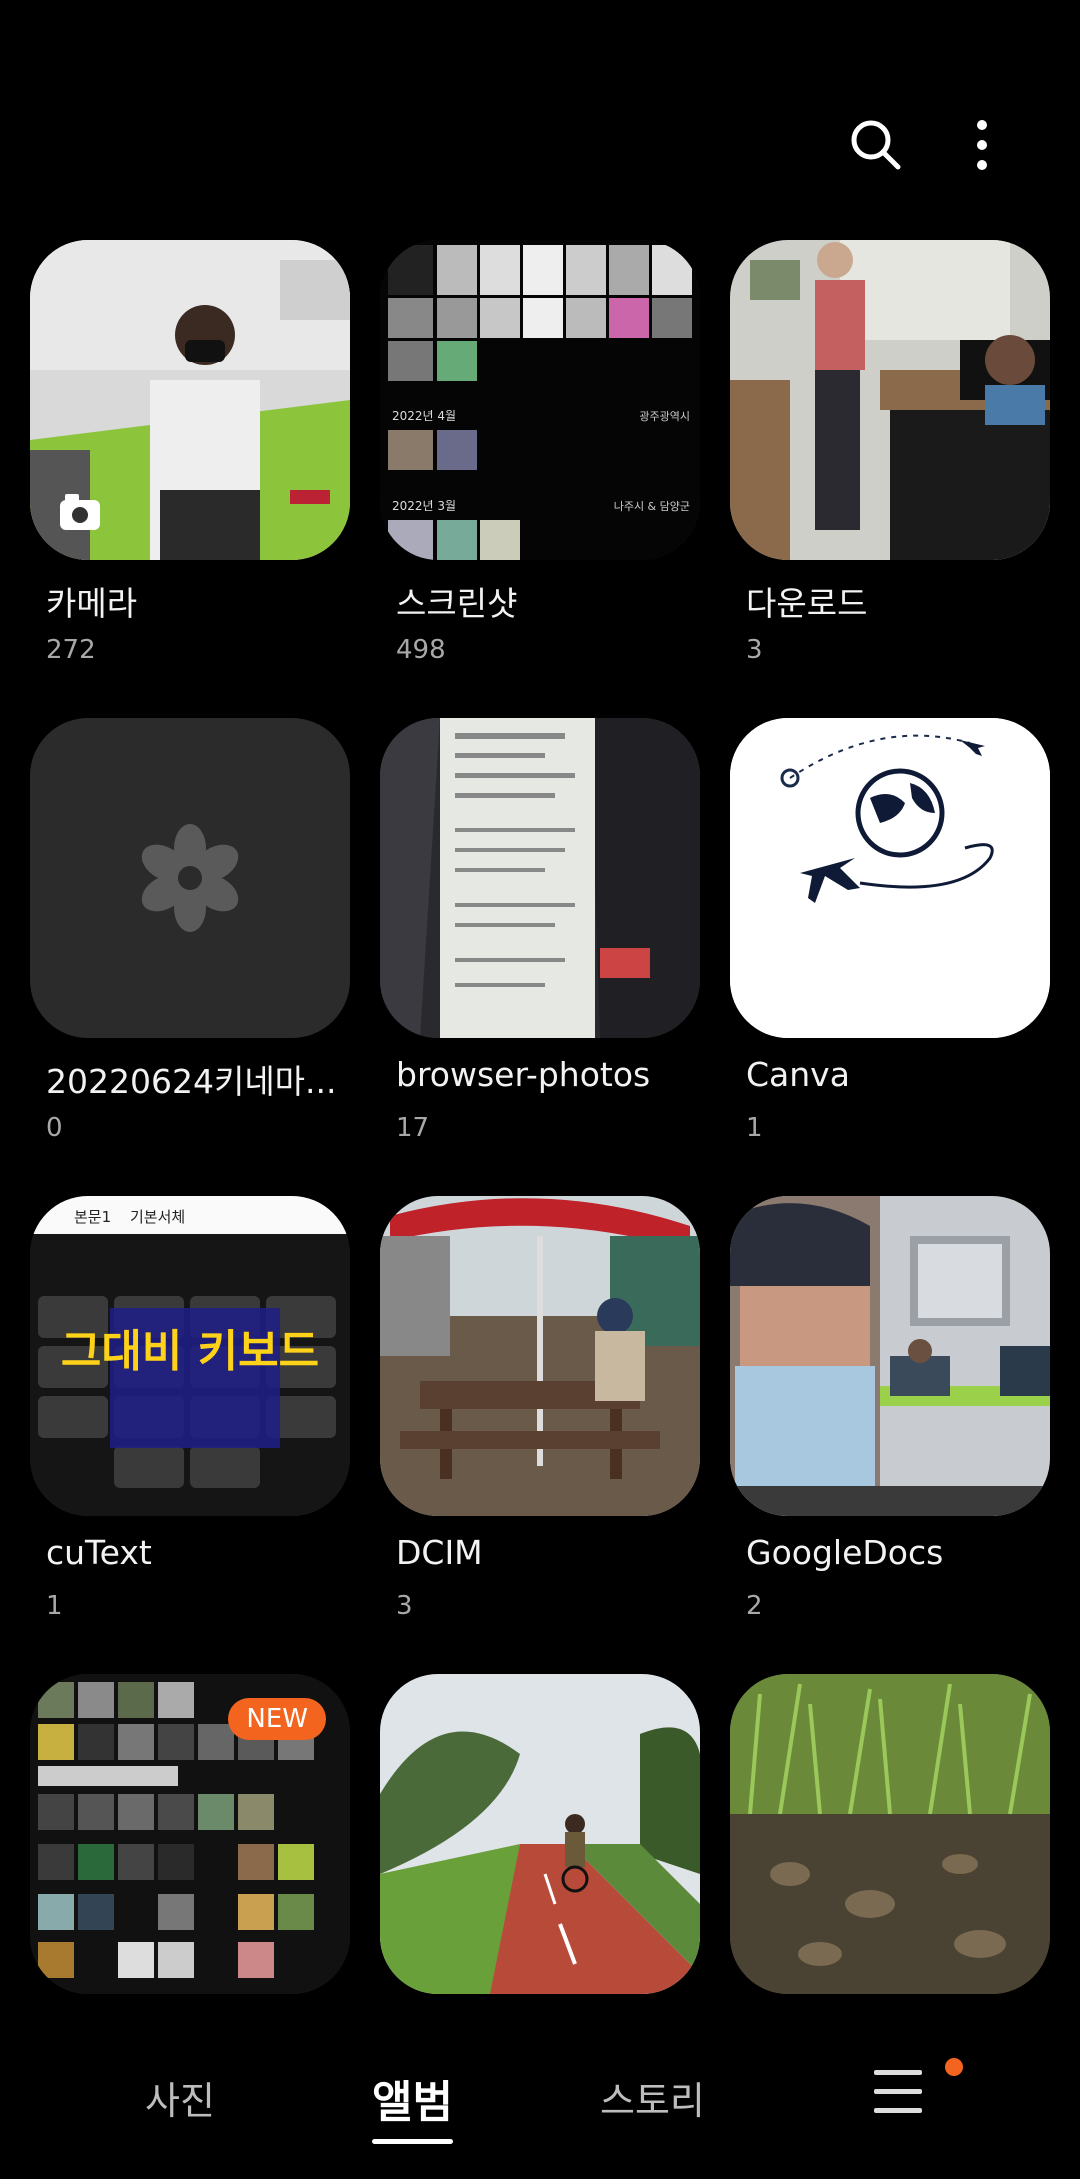  Describe the element at coordinates (277, 1719) in the screenshot. I see `new-badge: NEW` at that location.